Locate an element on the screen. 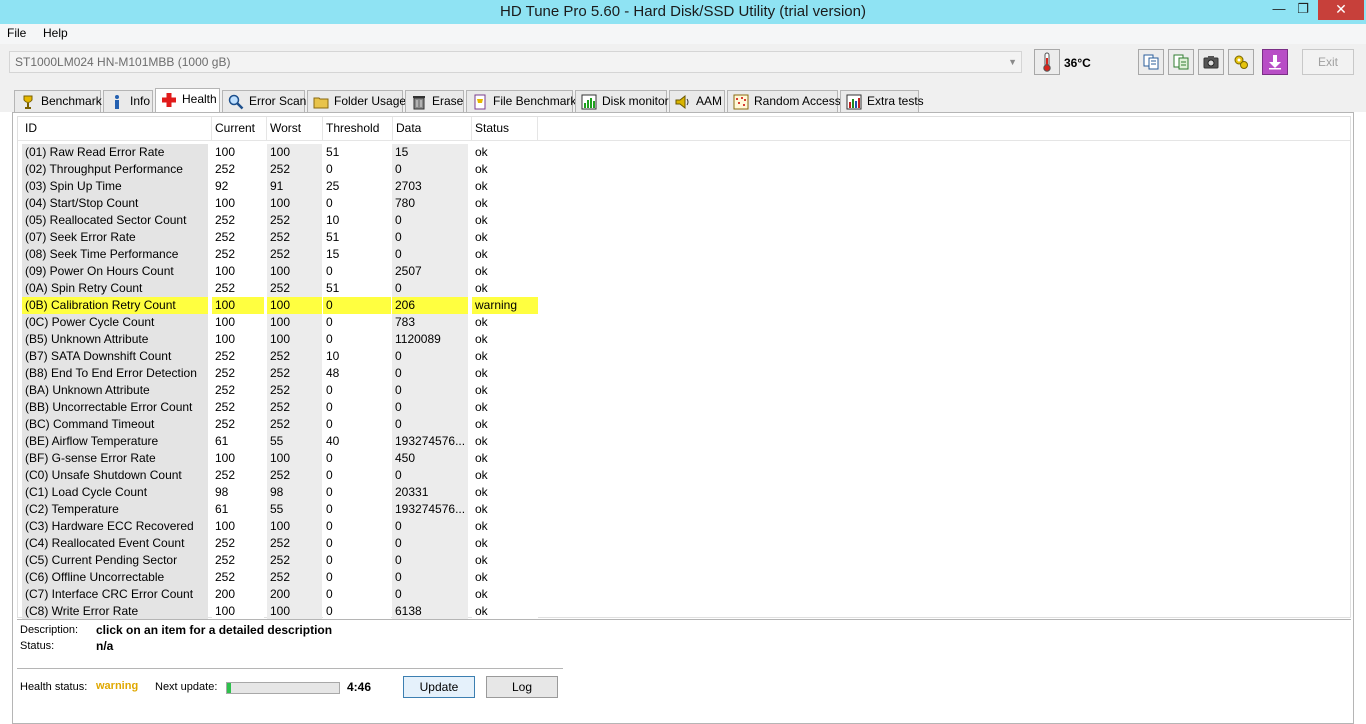 This screenshot has width=1366, height=724. tab-info: Info is located at coordinates (128, 101).